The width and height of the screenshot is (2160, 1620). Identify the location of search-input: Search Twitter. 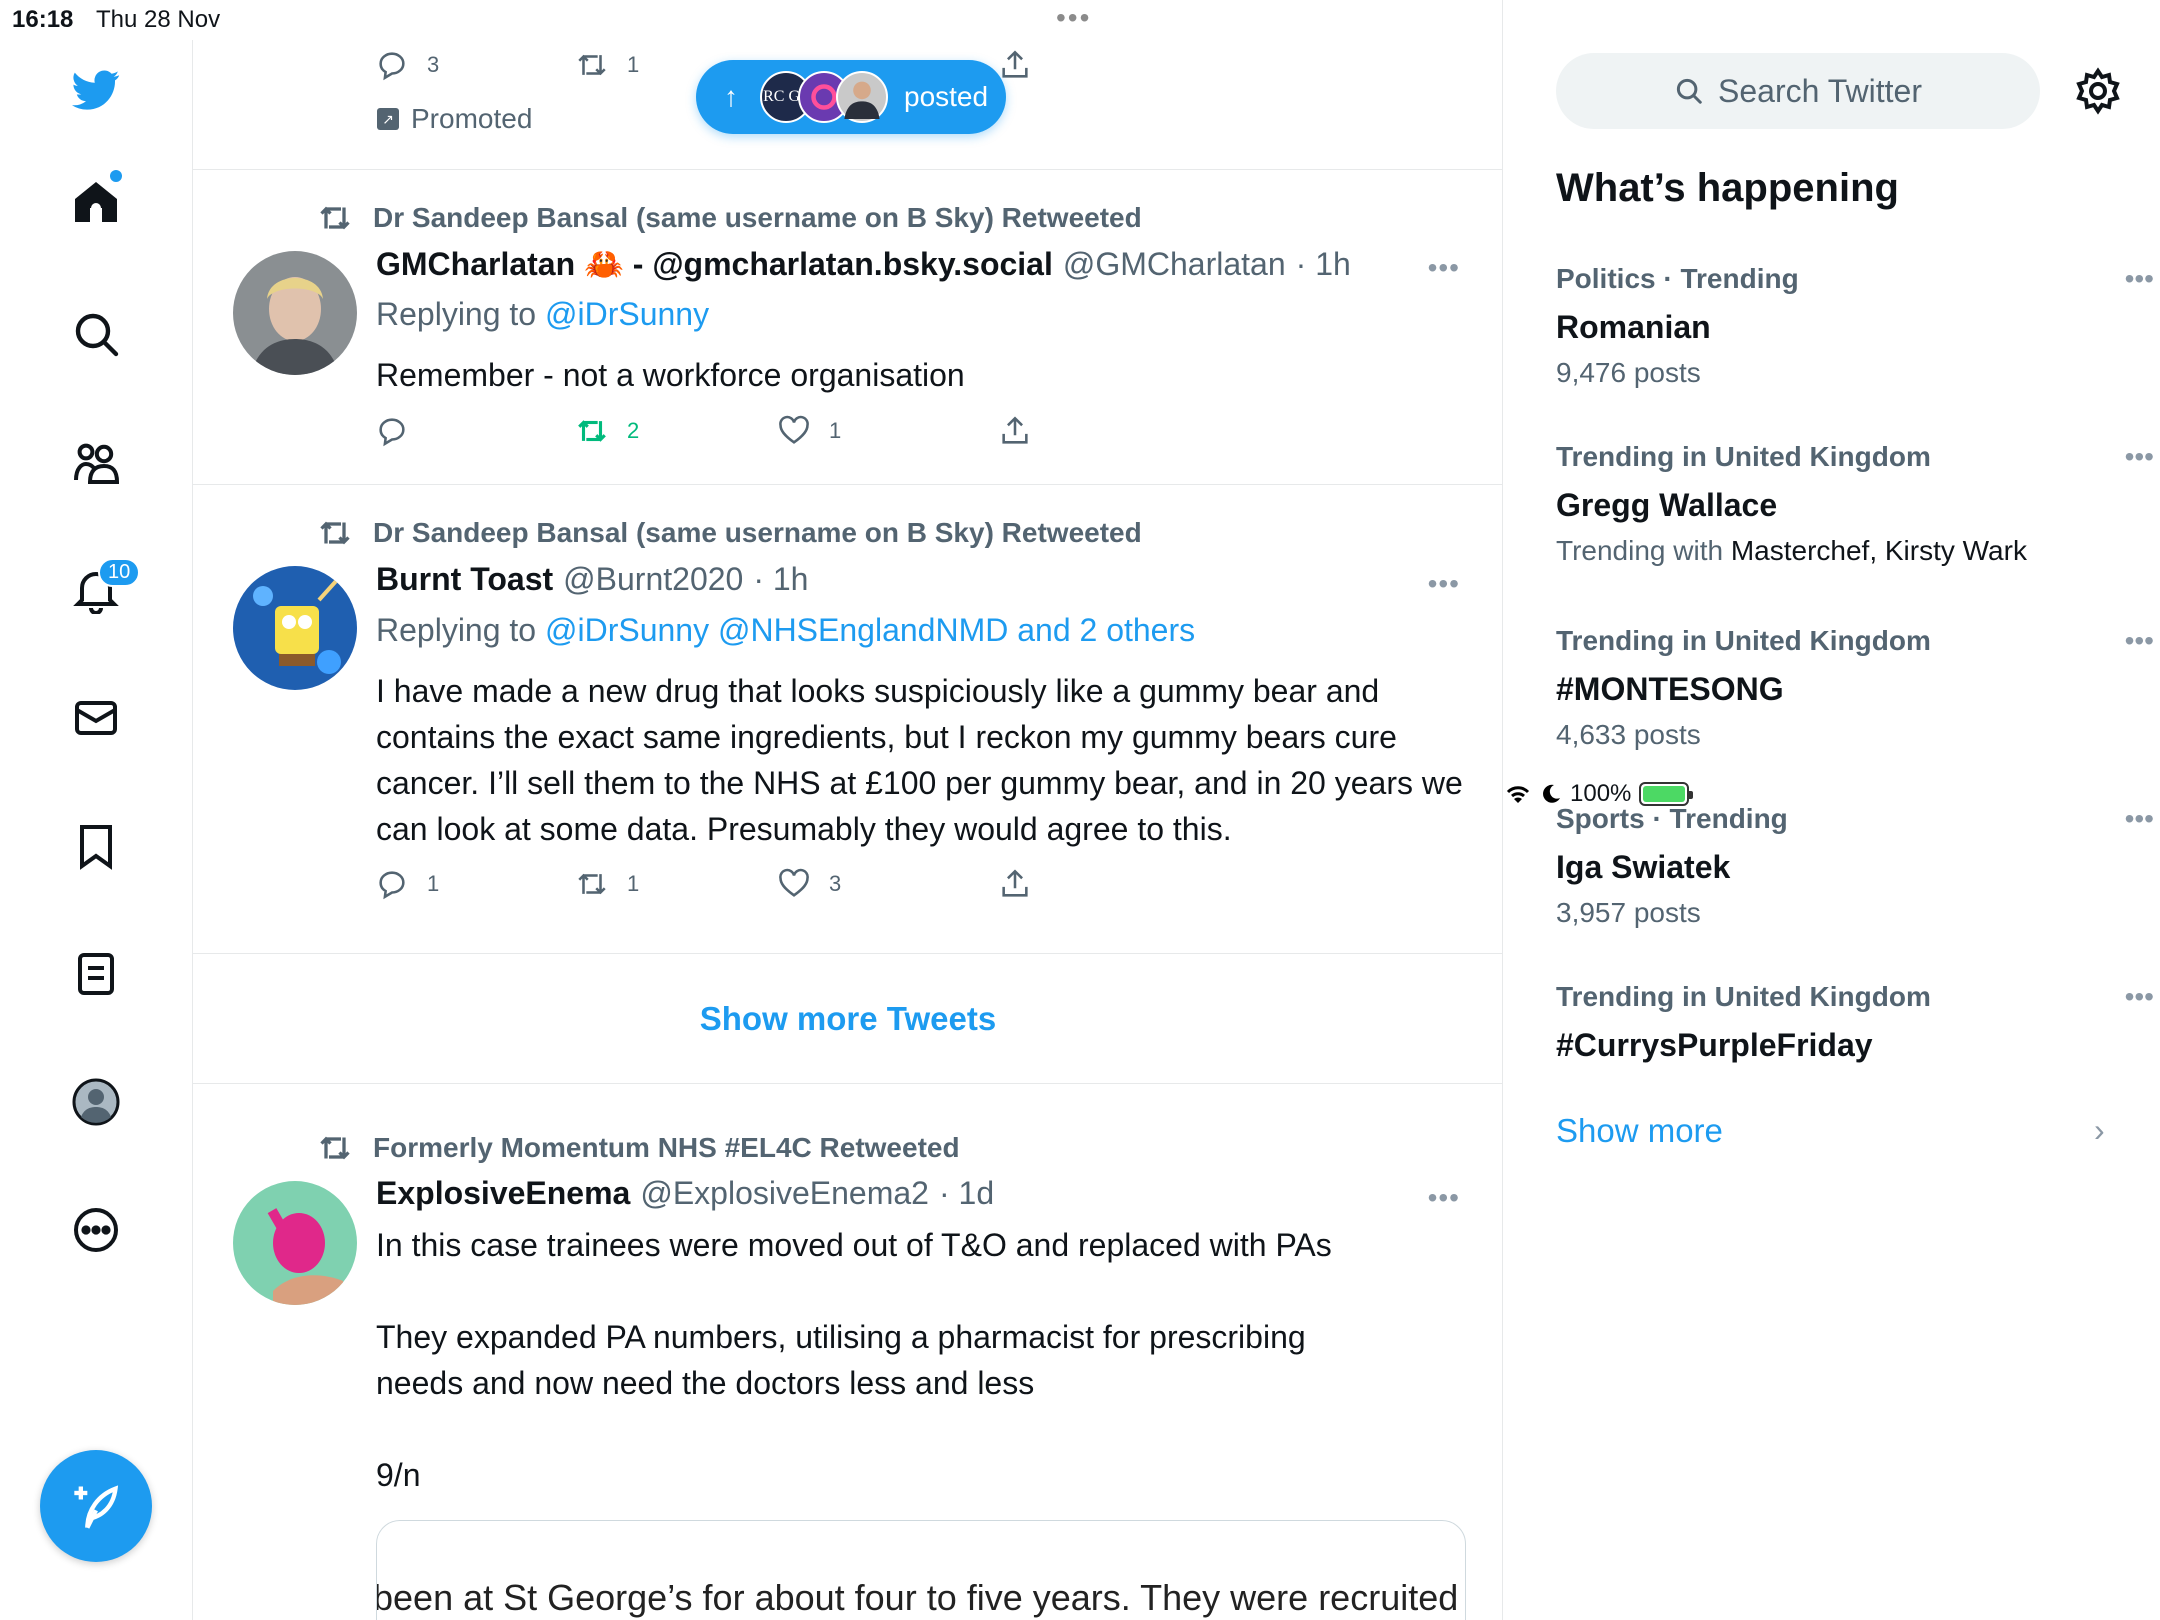
(1798, 91).